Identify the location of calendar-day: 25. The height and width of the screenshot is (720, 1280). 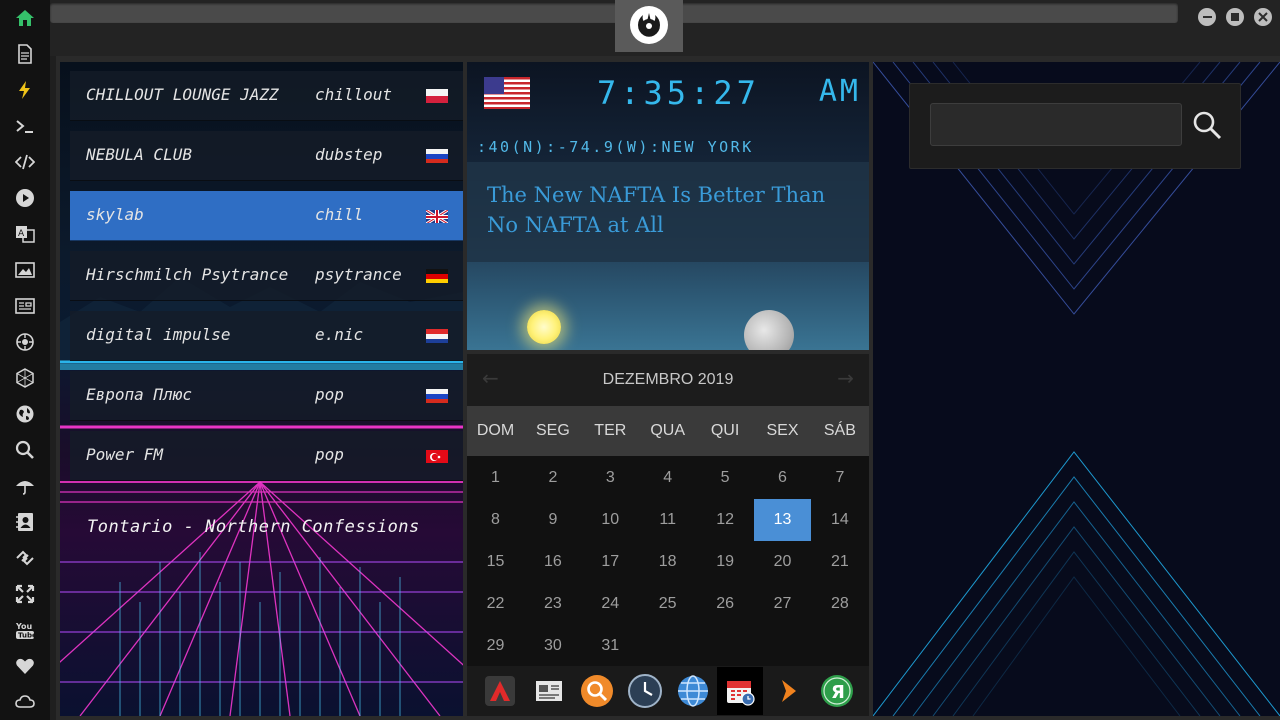
(667, 604).